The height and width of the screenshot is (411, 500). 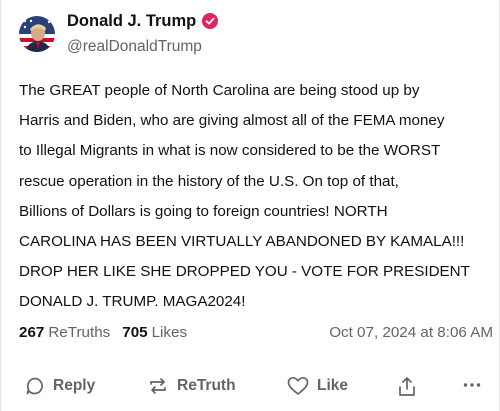 I want to click on retruths-stat: 267 ReTruths, so click(x=64, y=332).